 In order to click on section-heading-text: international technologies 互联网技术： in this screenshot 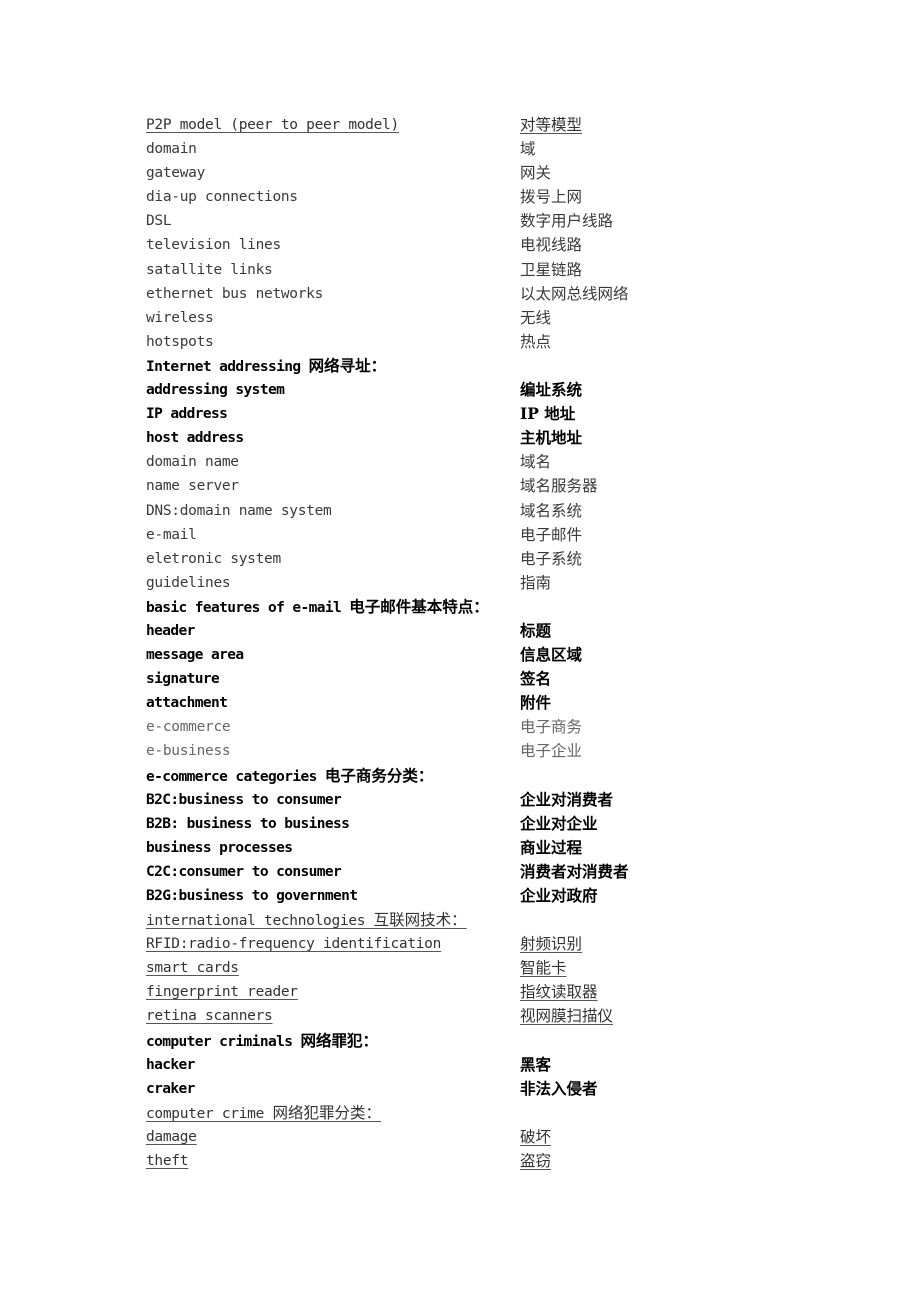, I will do `click(306, 920)`.